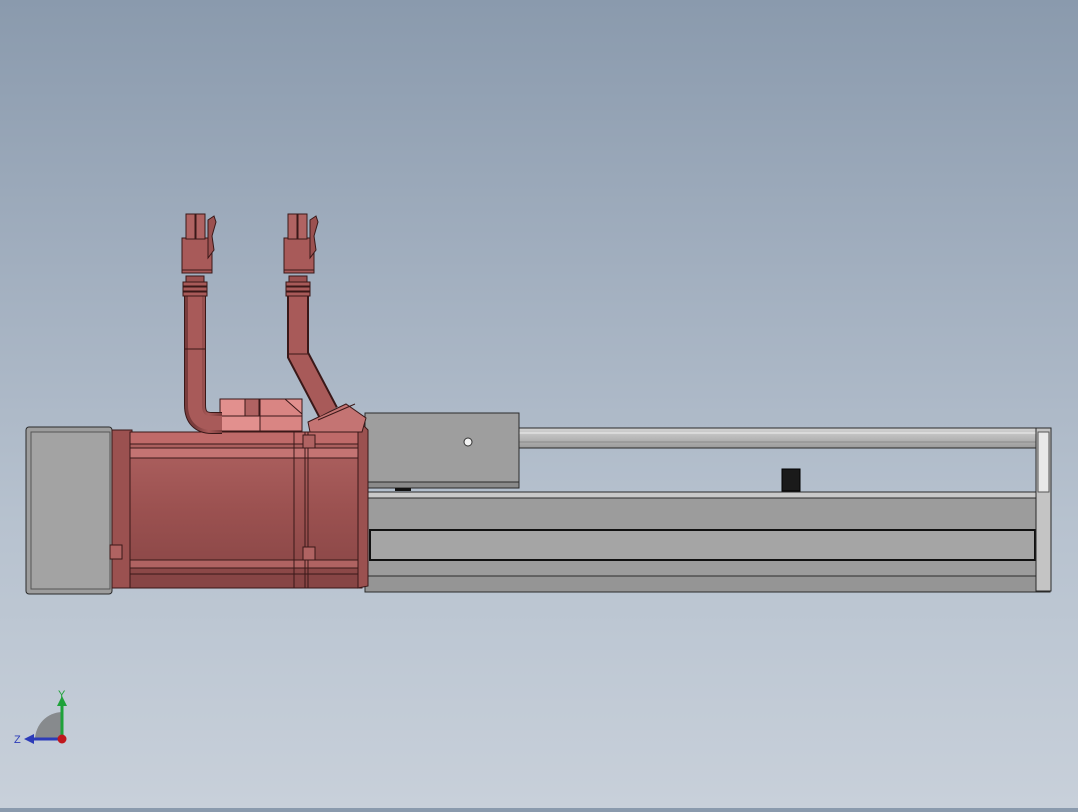 The height and width of the screenshot is (812, 1078). I want to click on stop-block, so click(791, 480).